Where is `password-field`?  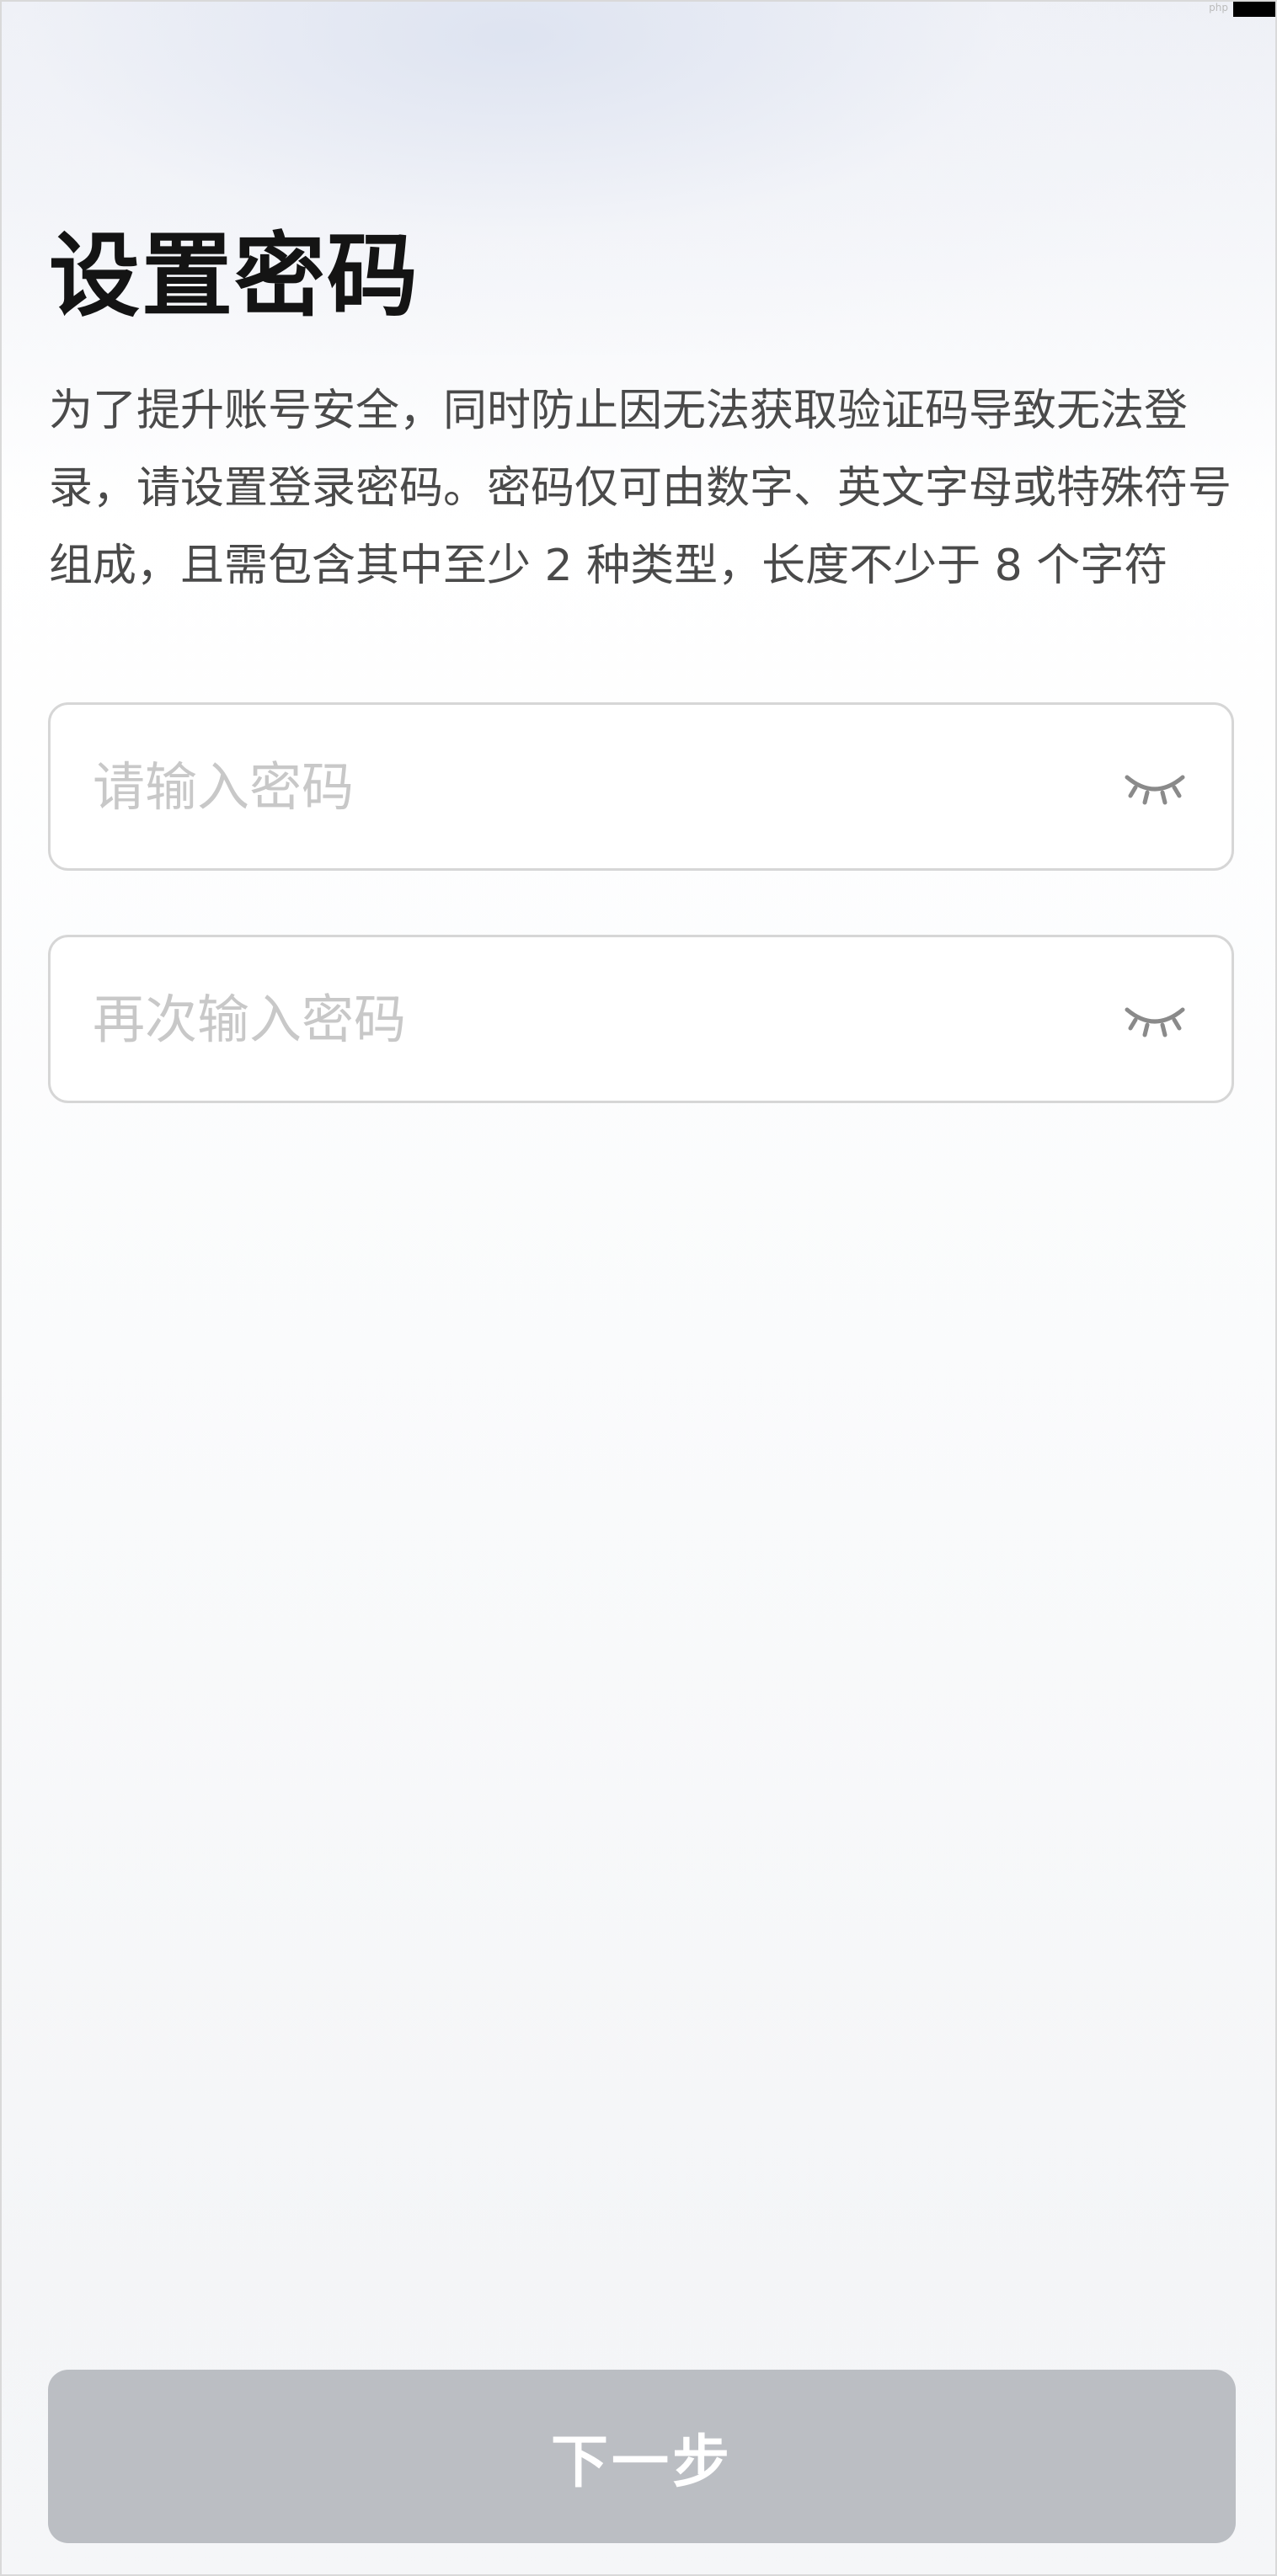 password-field is located at coordinates (641, 786).